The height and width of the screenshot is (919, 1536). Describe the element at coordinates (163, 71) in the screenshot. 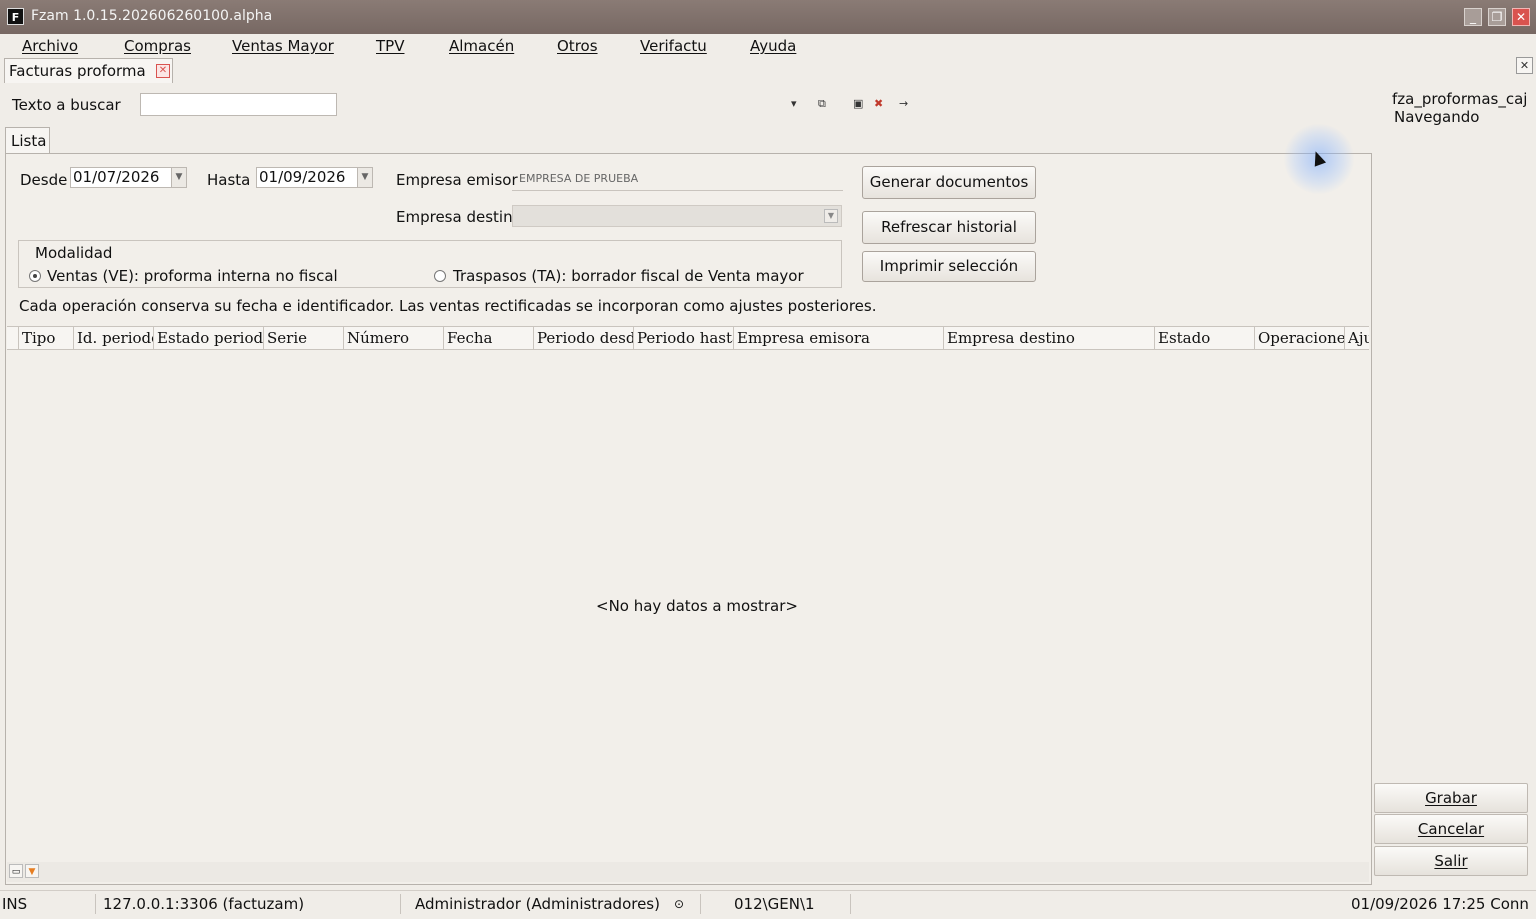

I see `close-tab-icon: ✕` at that location.